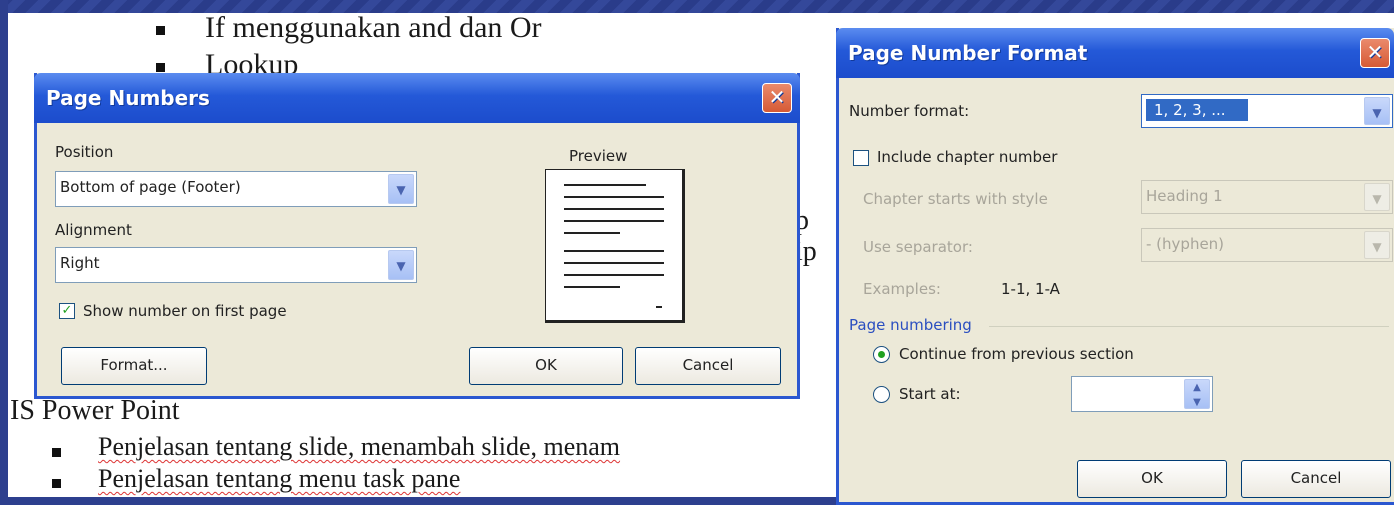 The image size is (1394, 505). What do you see at coordinates (1184, 196) in the screenshot?
I see `chapter-style-value: Heading 1` at bounding box center [1184, 196].